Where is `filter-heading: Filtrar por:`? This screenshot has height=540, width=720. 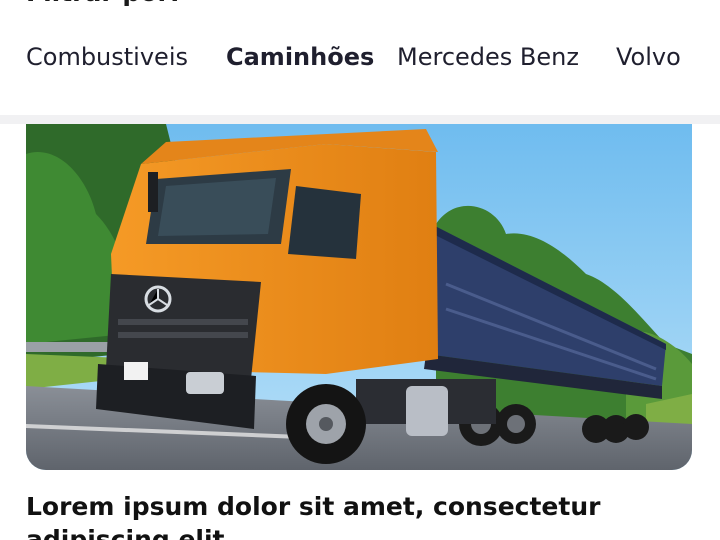 filter-heading: Filtrar por: is located at coordinates (103, 4).